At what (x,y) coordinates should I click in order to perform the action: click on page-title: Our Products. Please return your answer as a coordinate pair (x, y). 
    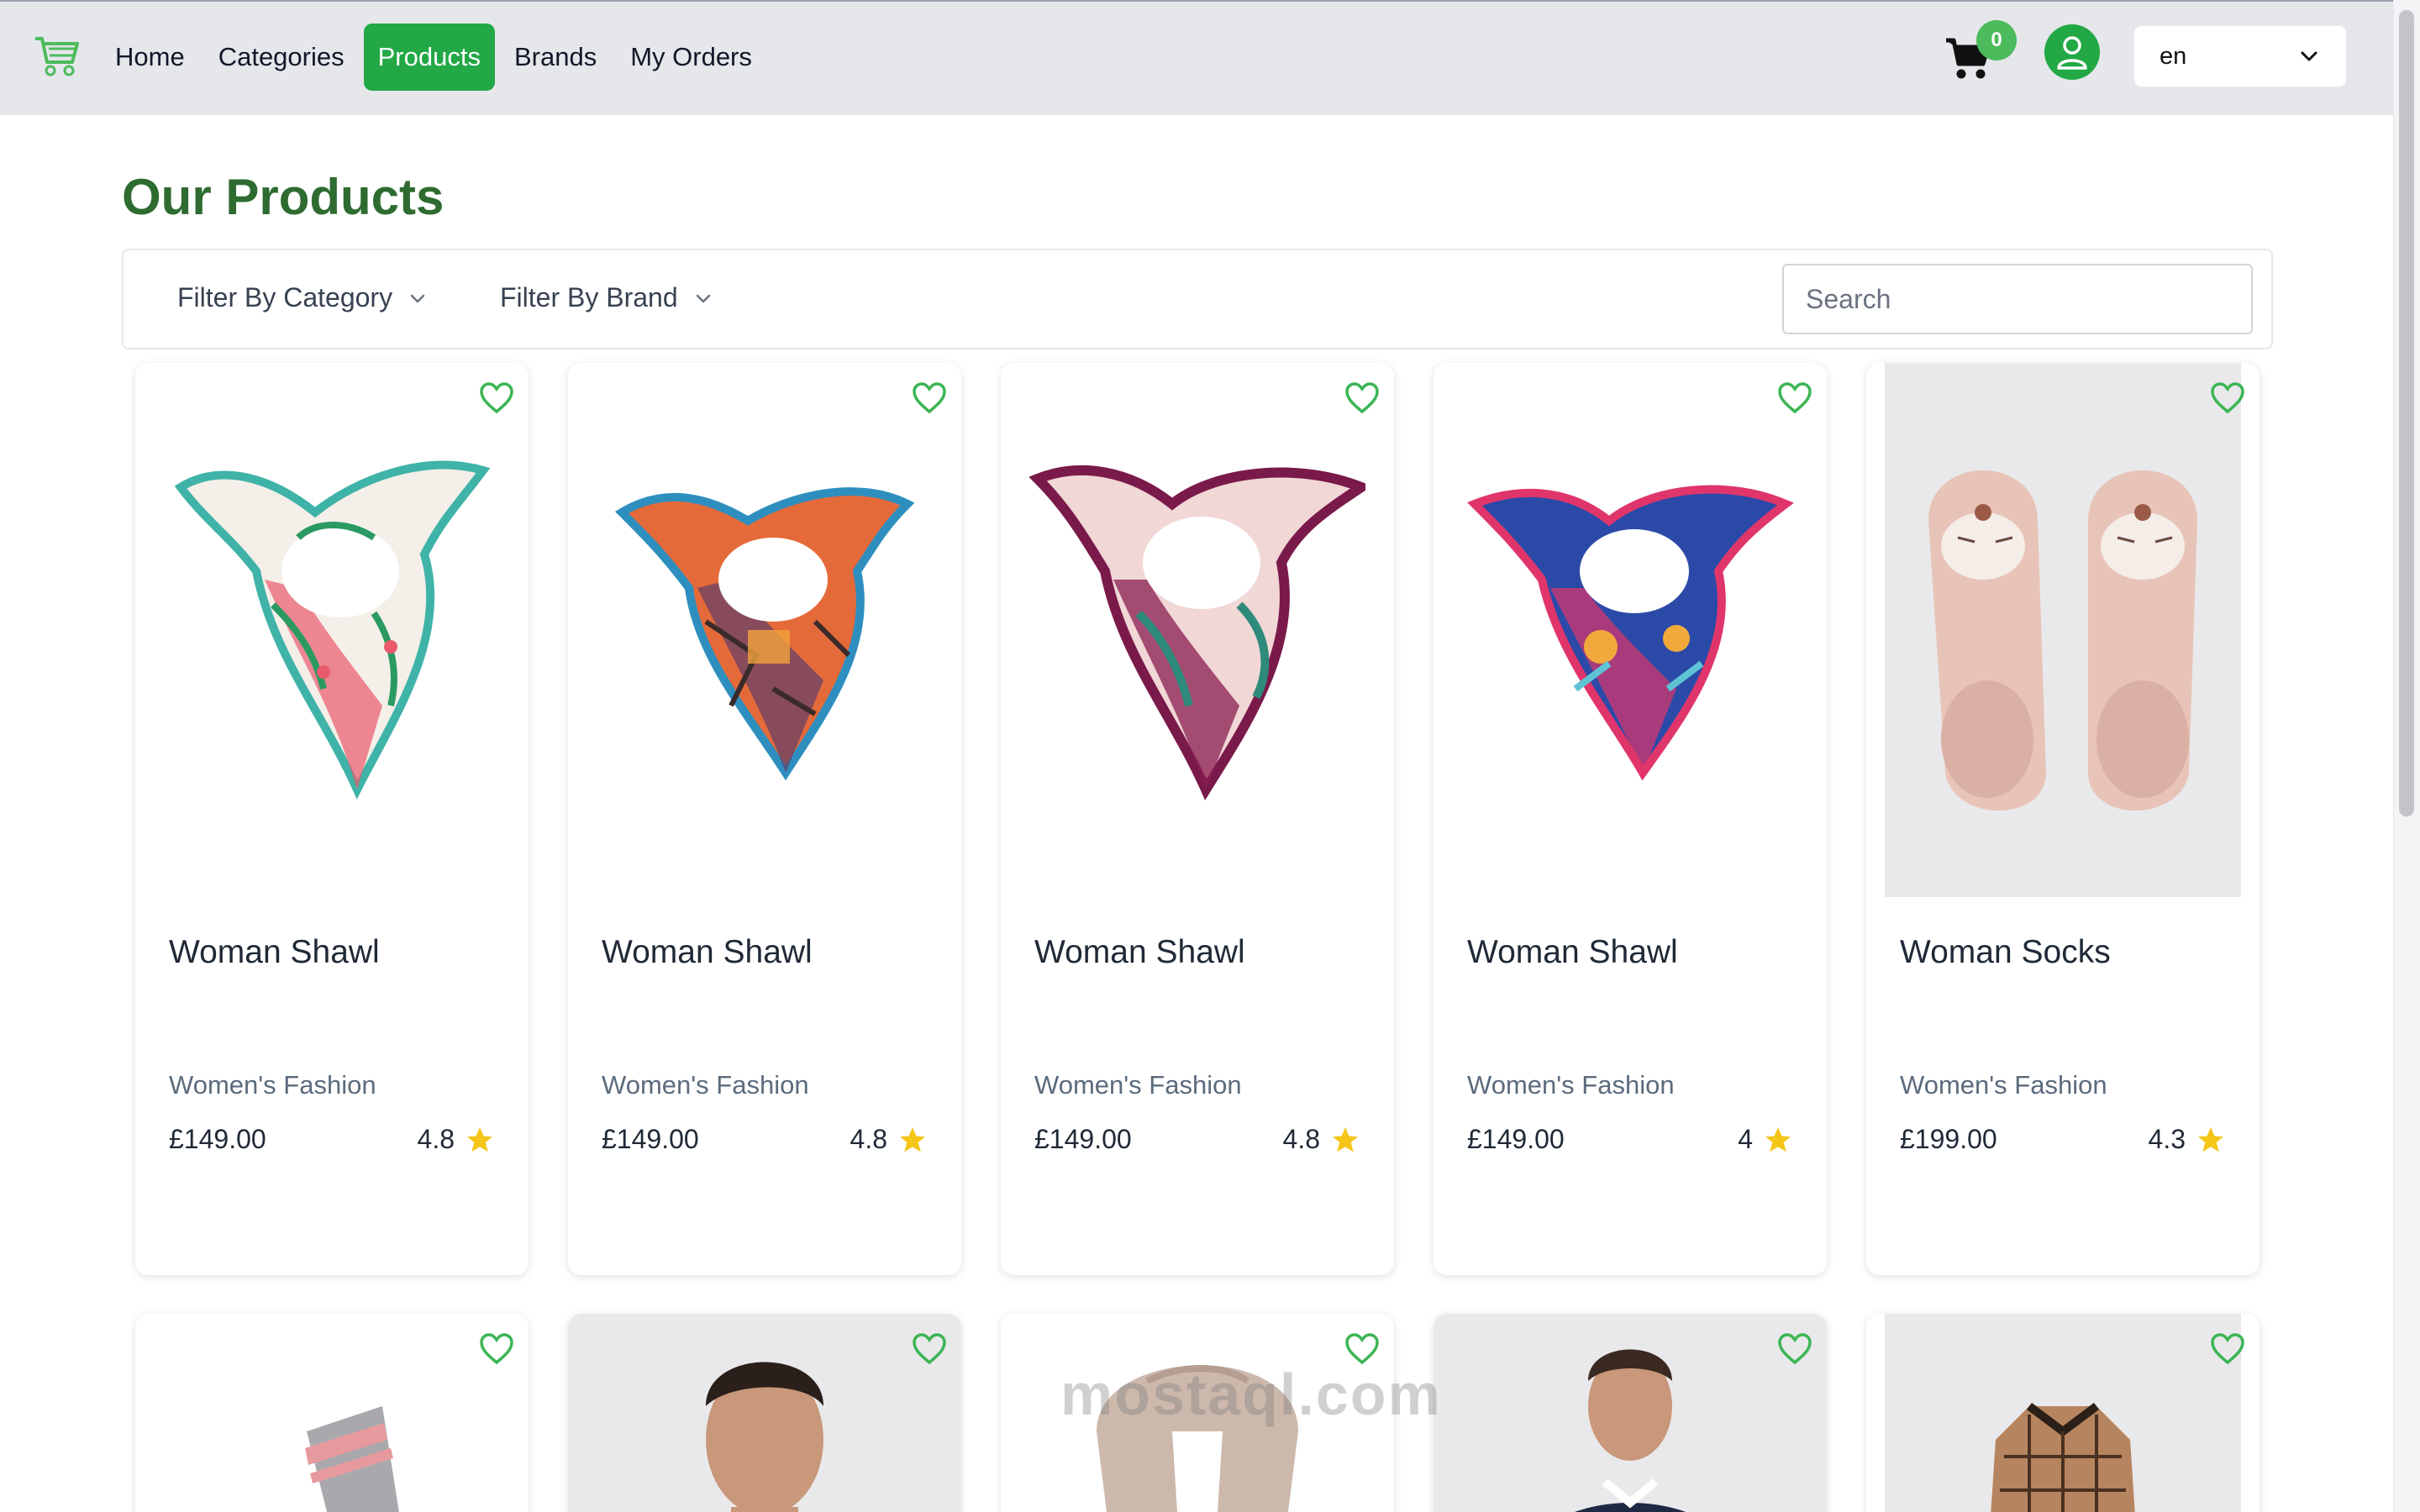
    Looking at the image, I should click on (284, 197).